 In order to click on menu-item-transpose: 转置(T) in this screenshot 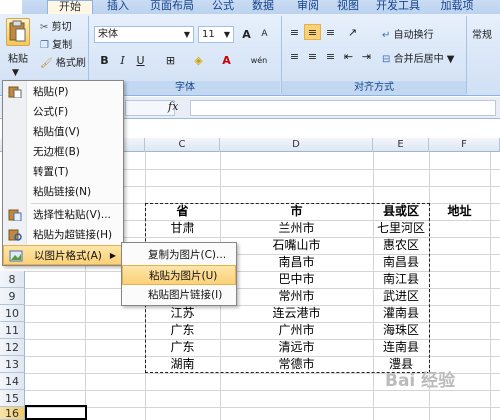, I will do `click(63, 172)`.